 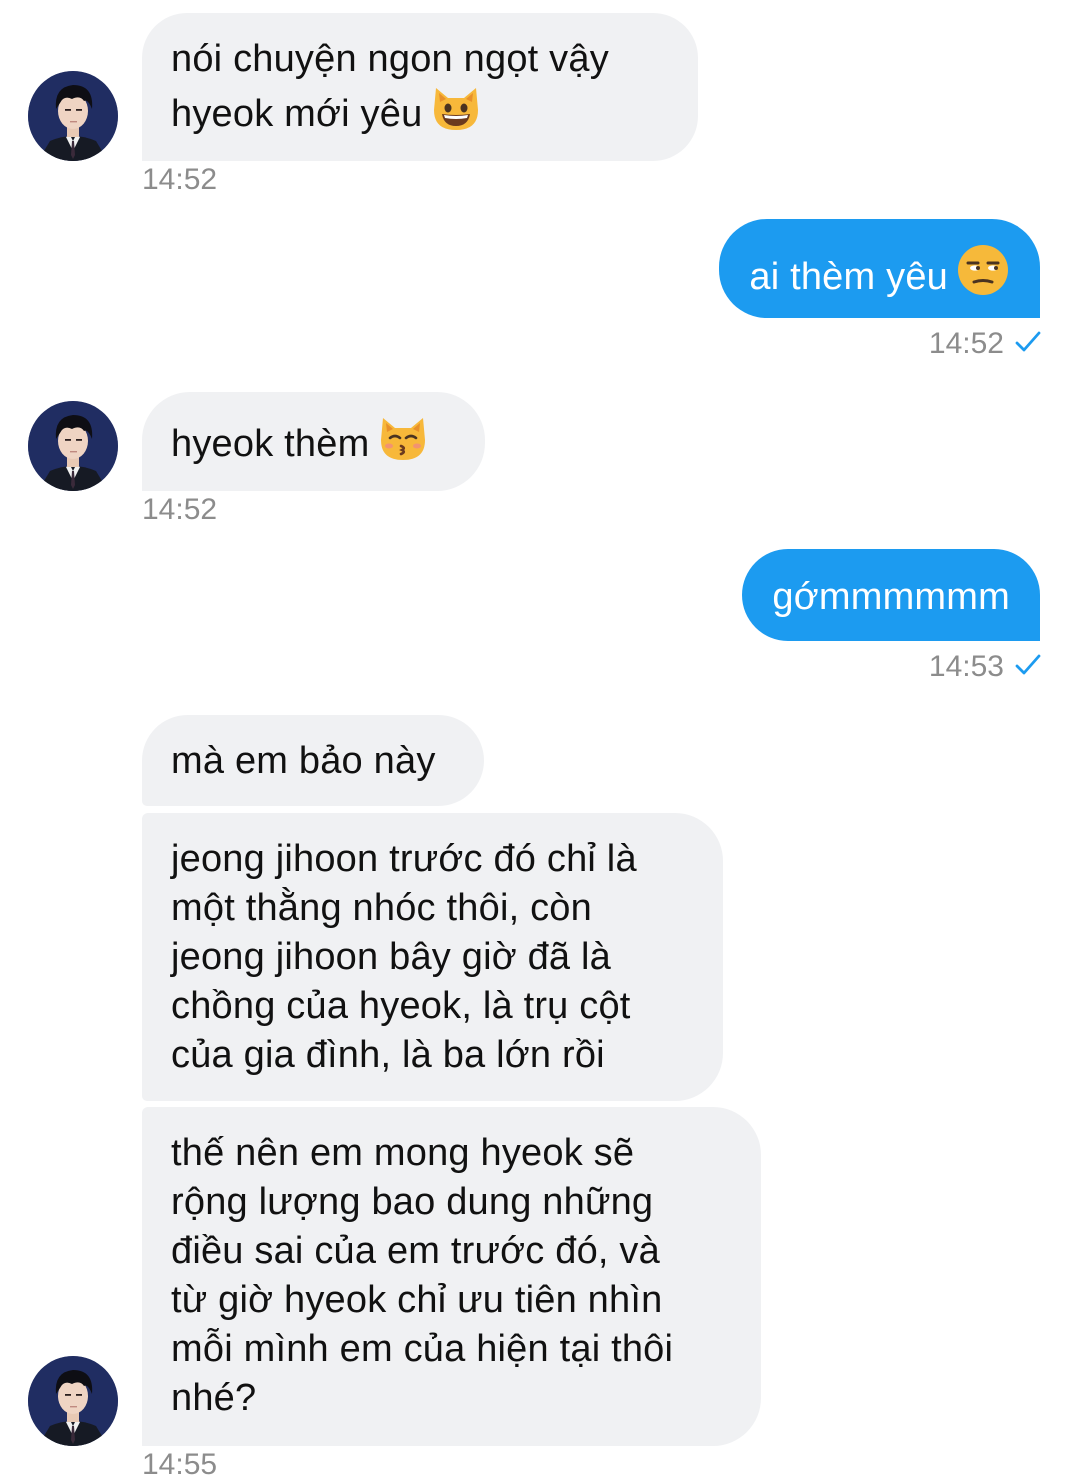 I want to click on message-text: mà em bảo này, so click(x=303, y=761).